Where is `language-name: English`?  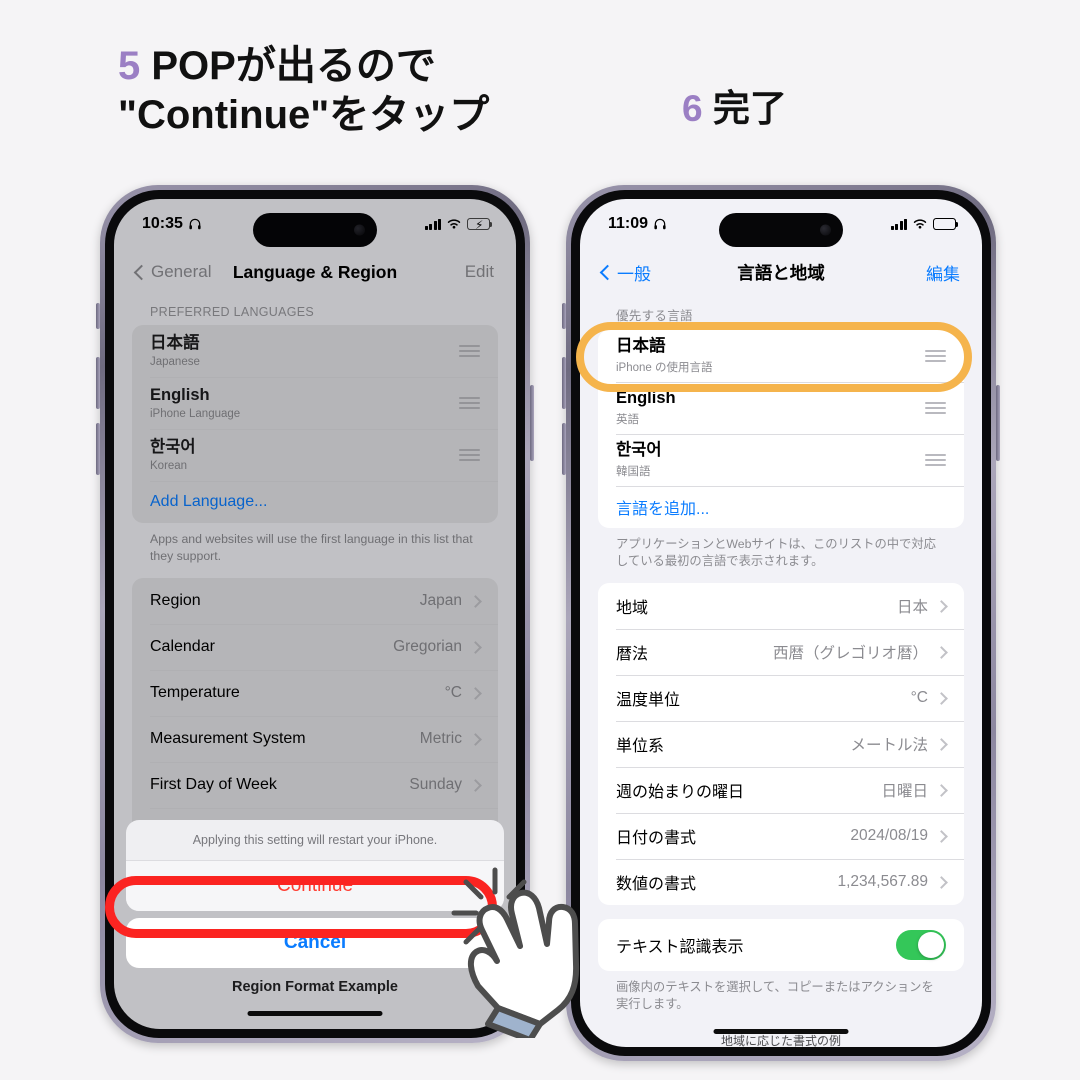
language-name: English is located at coordinates (180, 395).